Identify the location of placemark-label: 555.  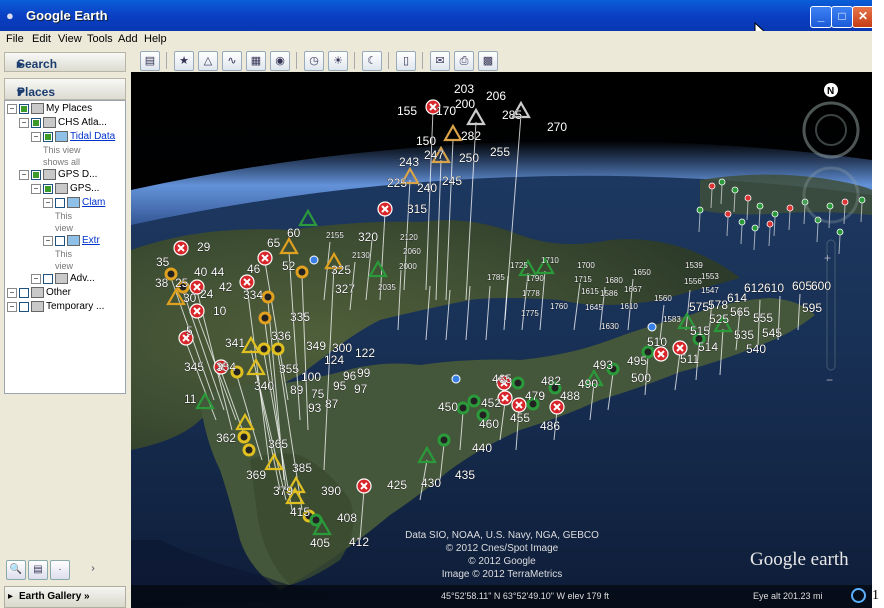
(763, 318).